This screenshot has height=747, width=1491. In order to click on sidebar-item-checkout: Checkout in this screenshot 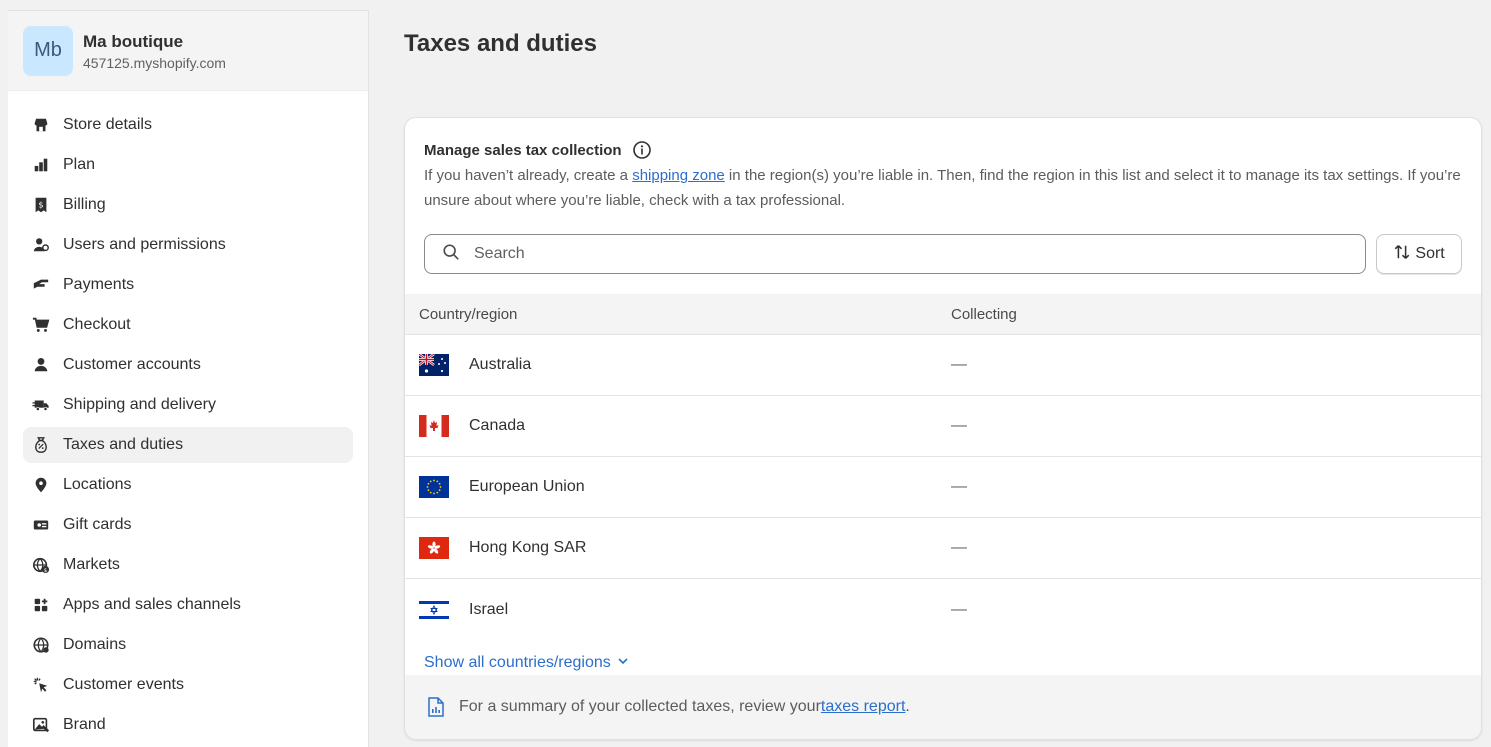, I will do `click(188, 325)`.